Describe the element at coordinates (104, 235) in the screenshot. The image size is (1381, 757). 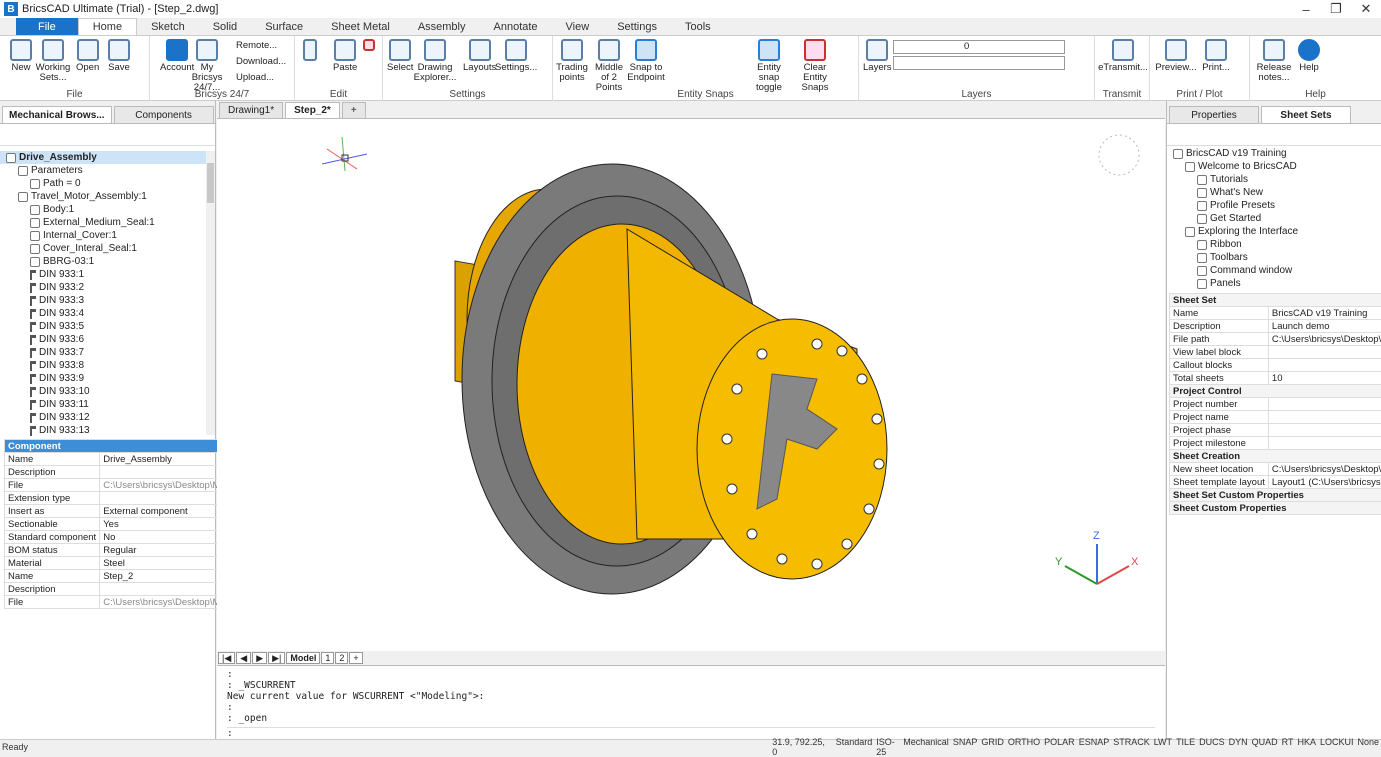
I see `tree-item: Internal_Cover:1` at that location.